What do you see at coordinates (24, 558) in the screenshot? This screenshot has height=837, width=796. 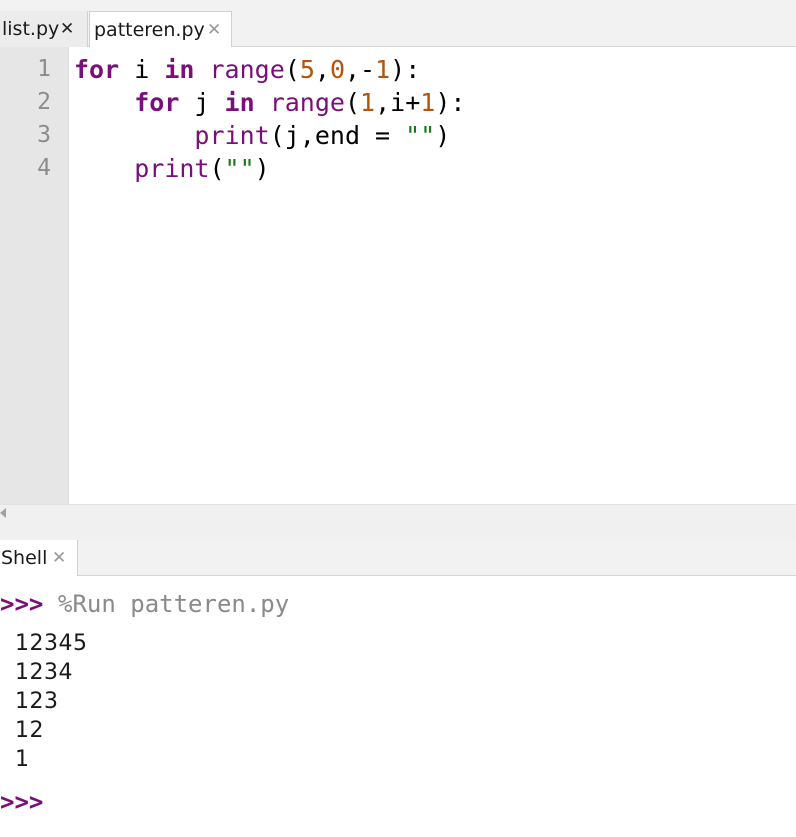 I see `tab-label: Shell` at bounding box center [24, 558].